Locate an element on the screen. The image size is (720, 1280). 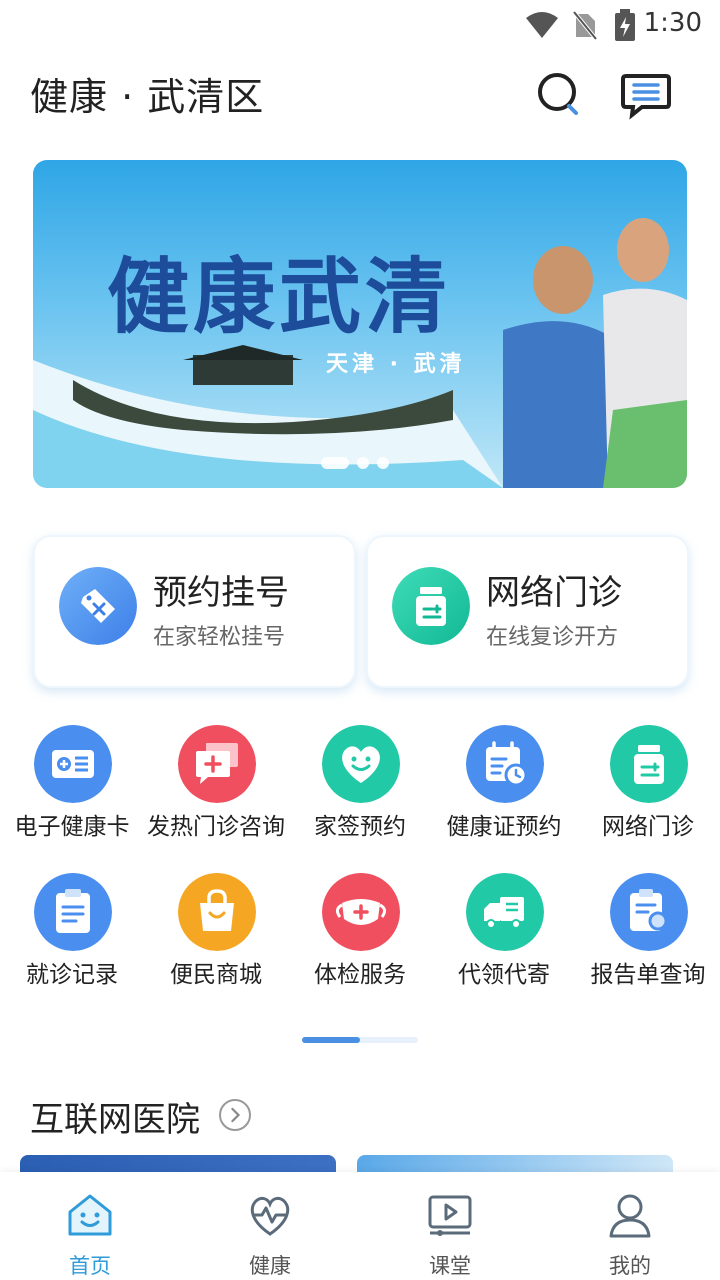
service-online-clinic: 网络门诊 is located at coordinates (648, 790).